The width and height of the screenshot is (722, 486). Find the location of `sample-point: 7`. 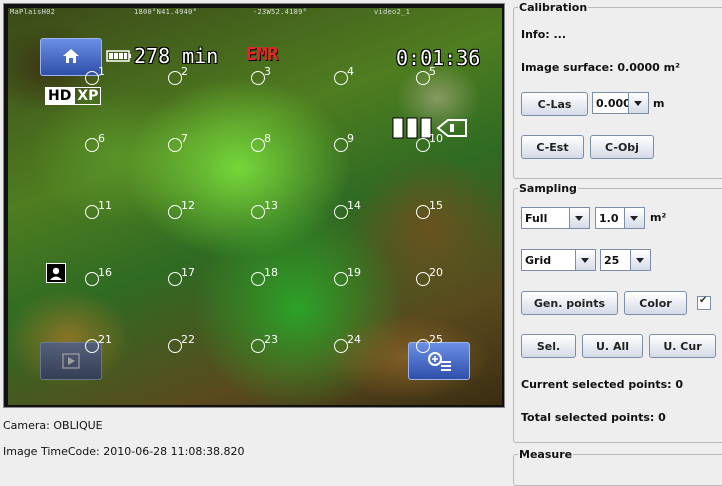

sample-point: 7 is located at coordinates (178, 142).